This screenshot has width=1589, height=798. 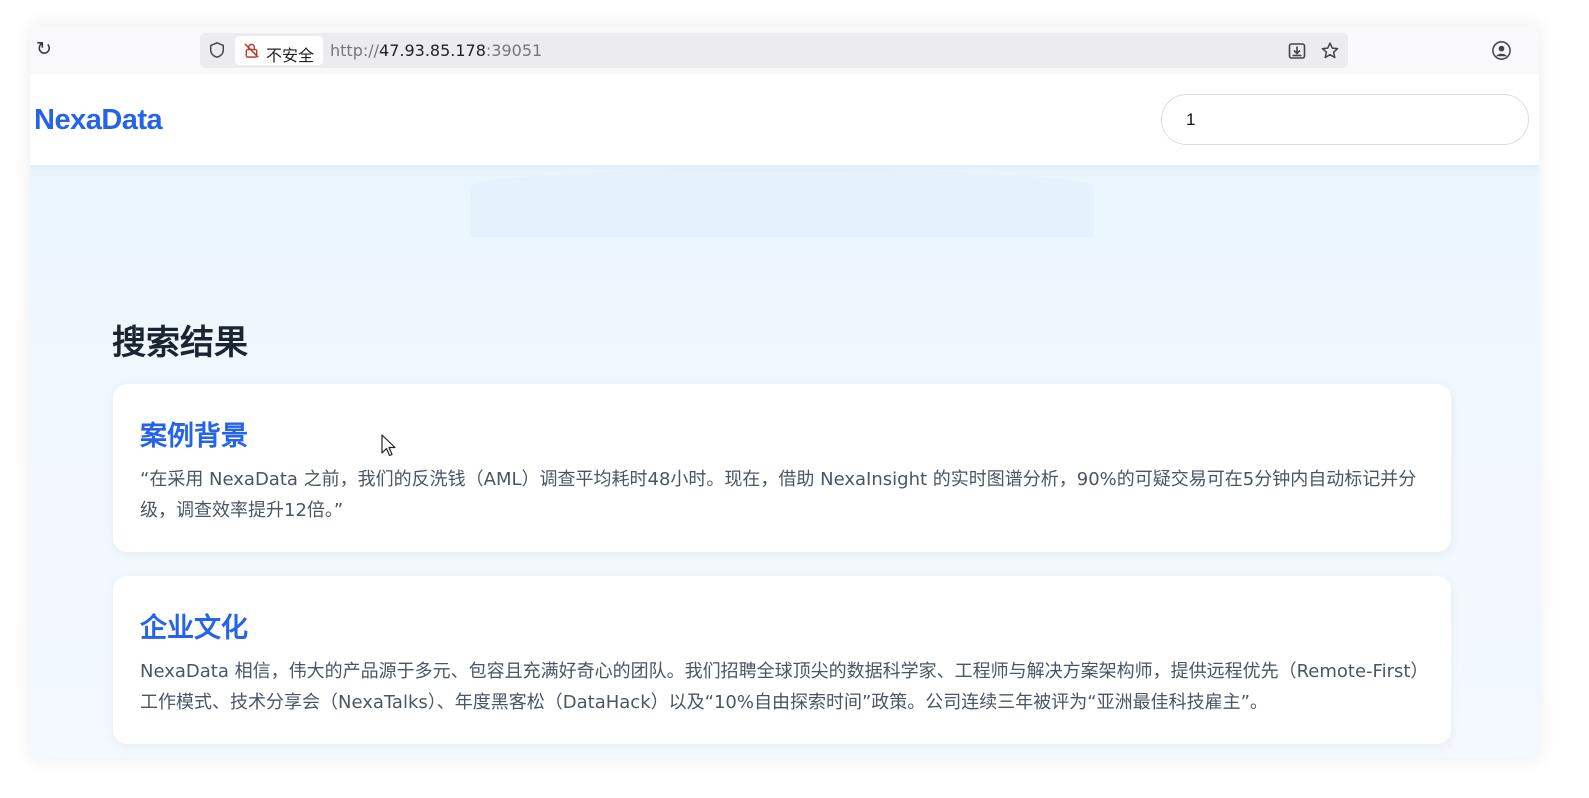 I want to click on site-security-indicator: 不安全, so click(x=279, y=50).